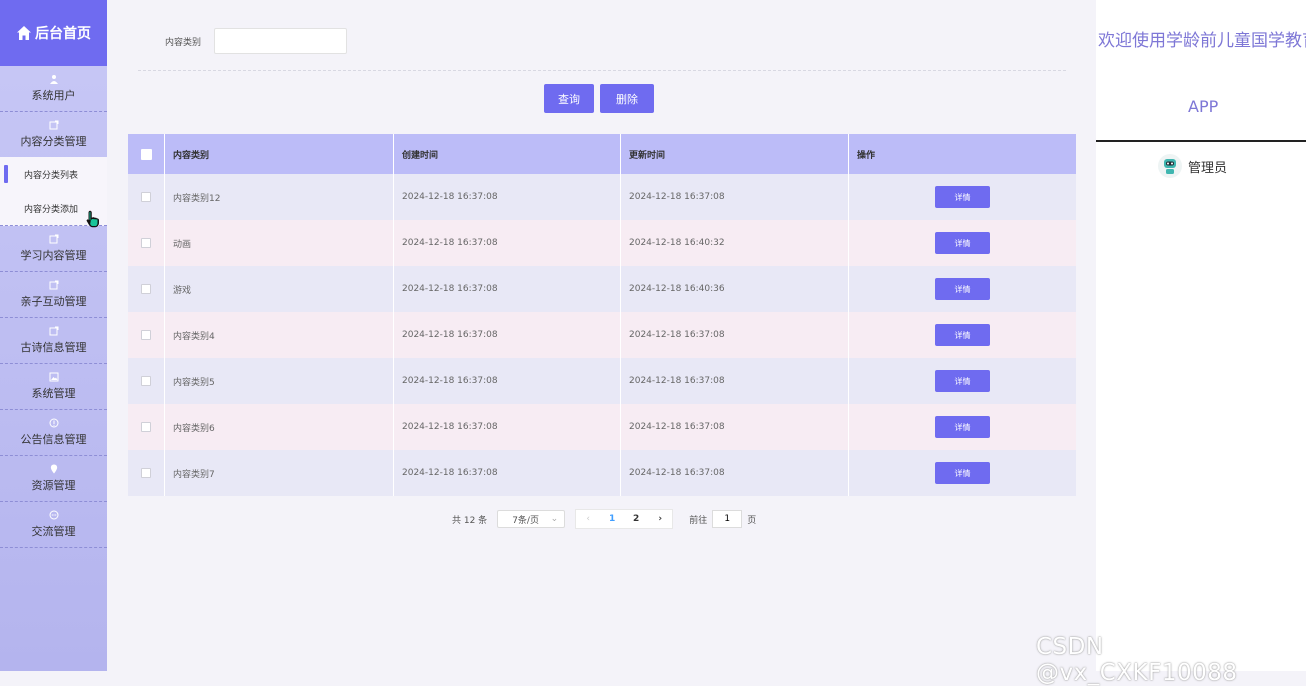 The image size is (1306, 686). I want to click on header-checkbox-cell, so click(146, 154).